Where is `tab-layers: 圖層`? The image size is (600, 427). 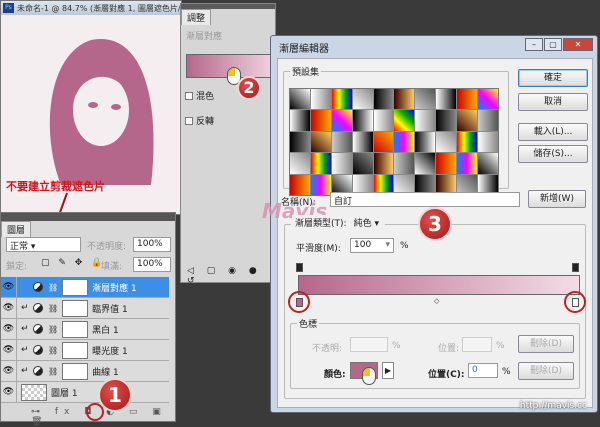
tab-layers: 圖層 is located at coordinates (16, 229).